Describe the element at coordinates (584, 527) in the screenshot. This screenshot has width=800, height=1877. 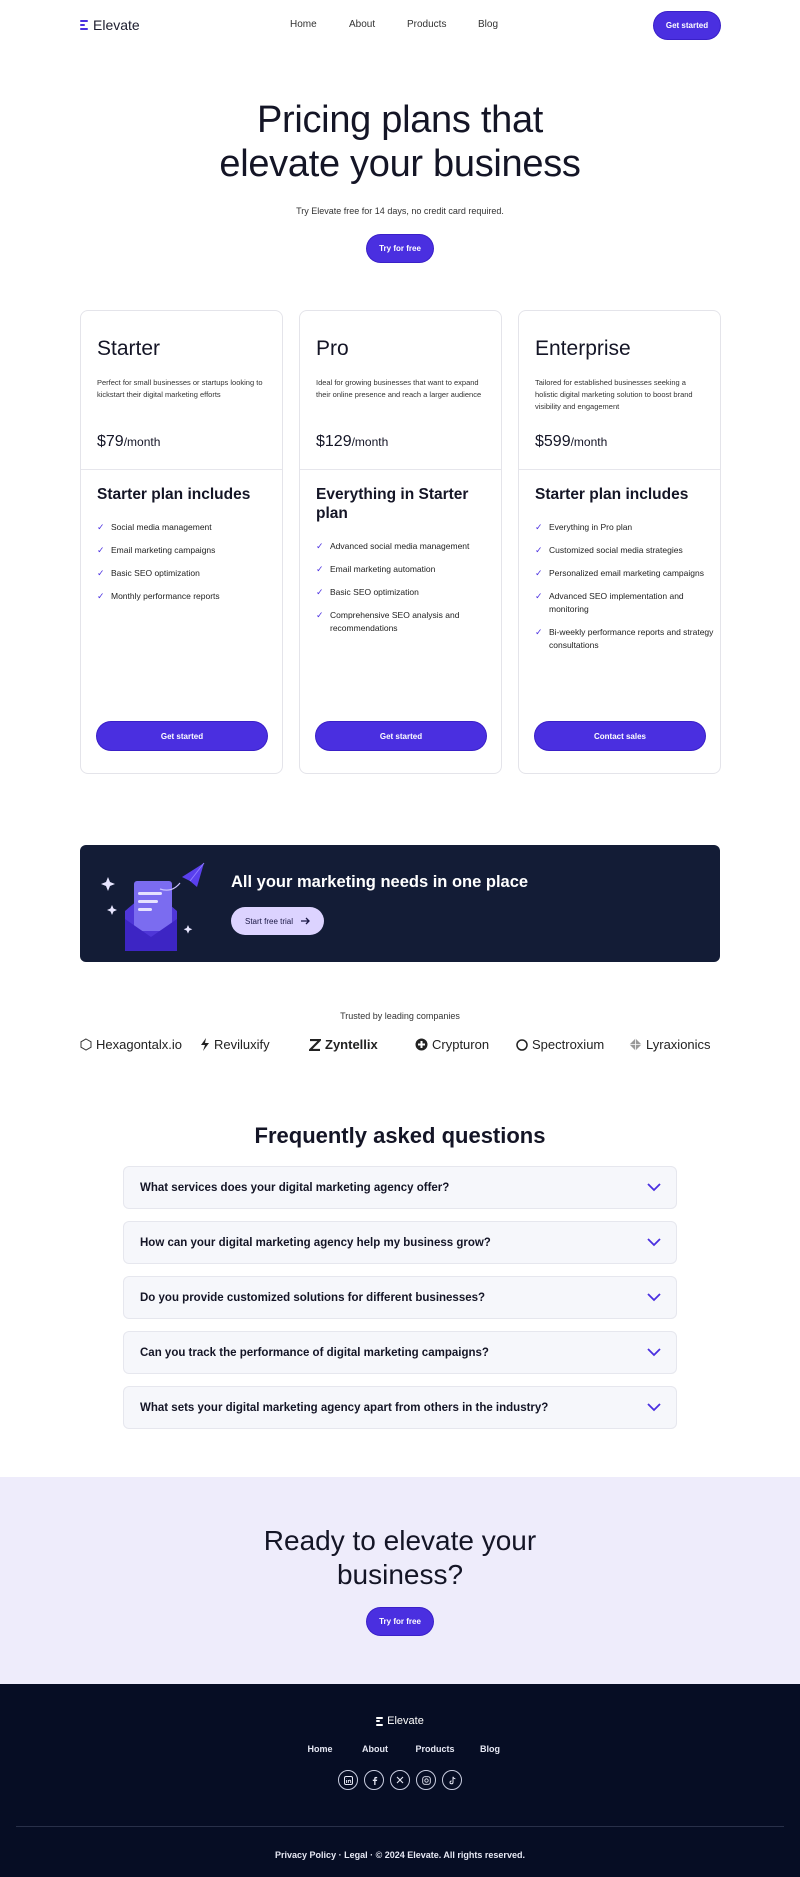
I see `feature-item: ✓ Everything in Pro plan` at that location.